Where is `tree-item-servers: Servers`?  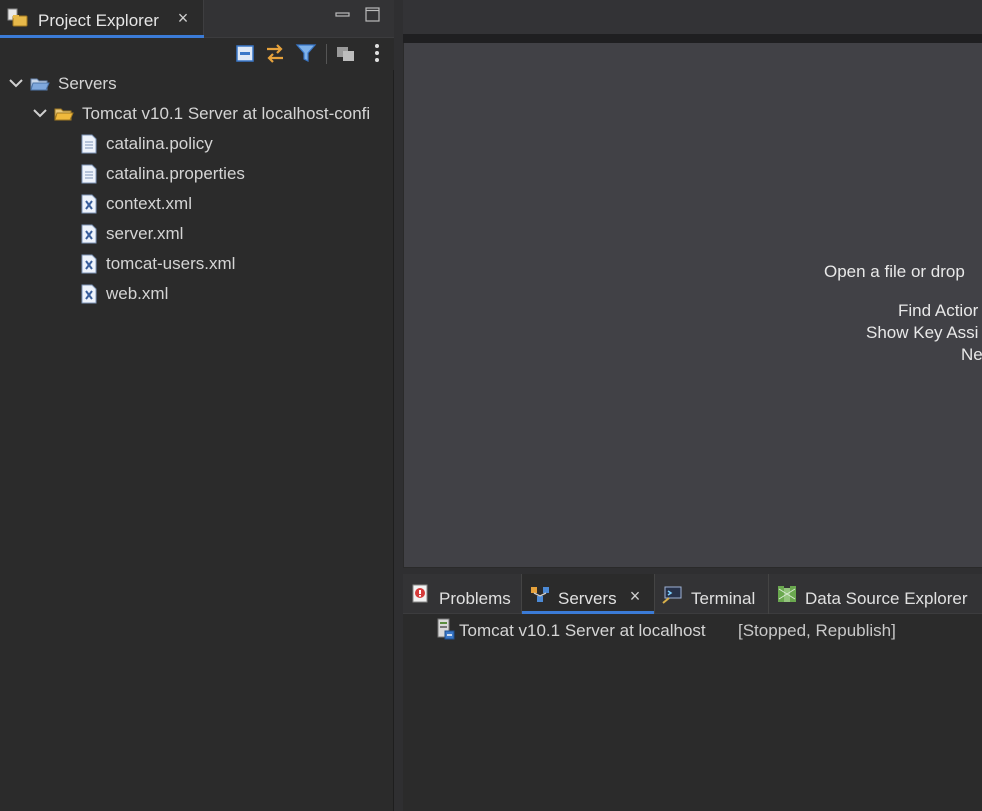
tree-item-servers: Servers is located at coordinates (197, 84).